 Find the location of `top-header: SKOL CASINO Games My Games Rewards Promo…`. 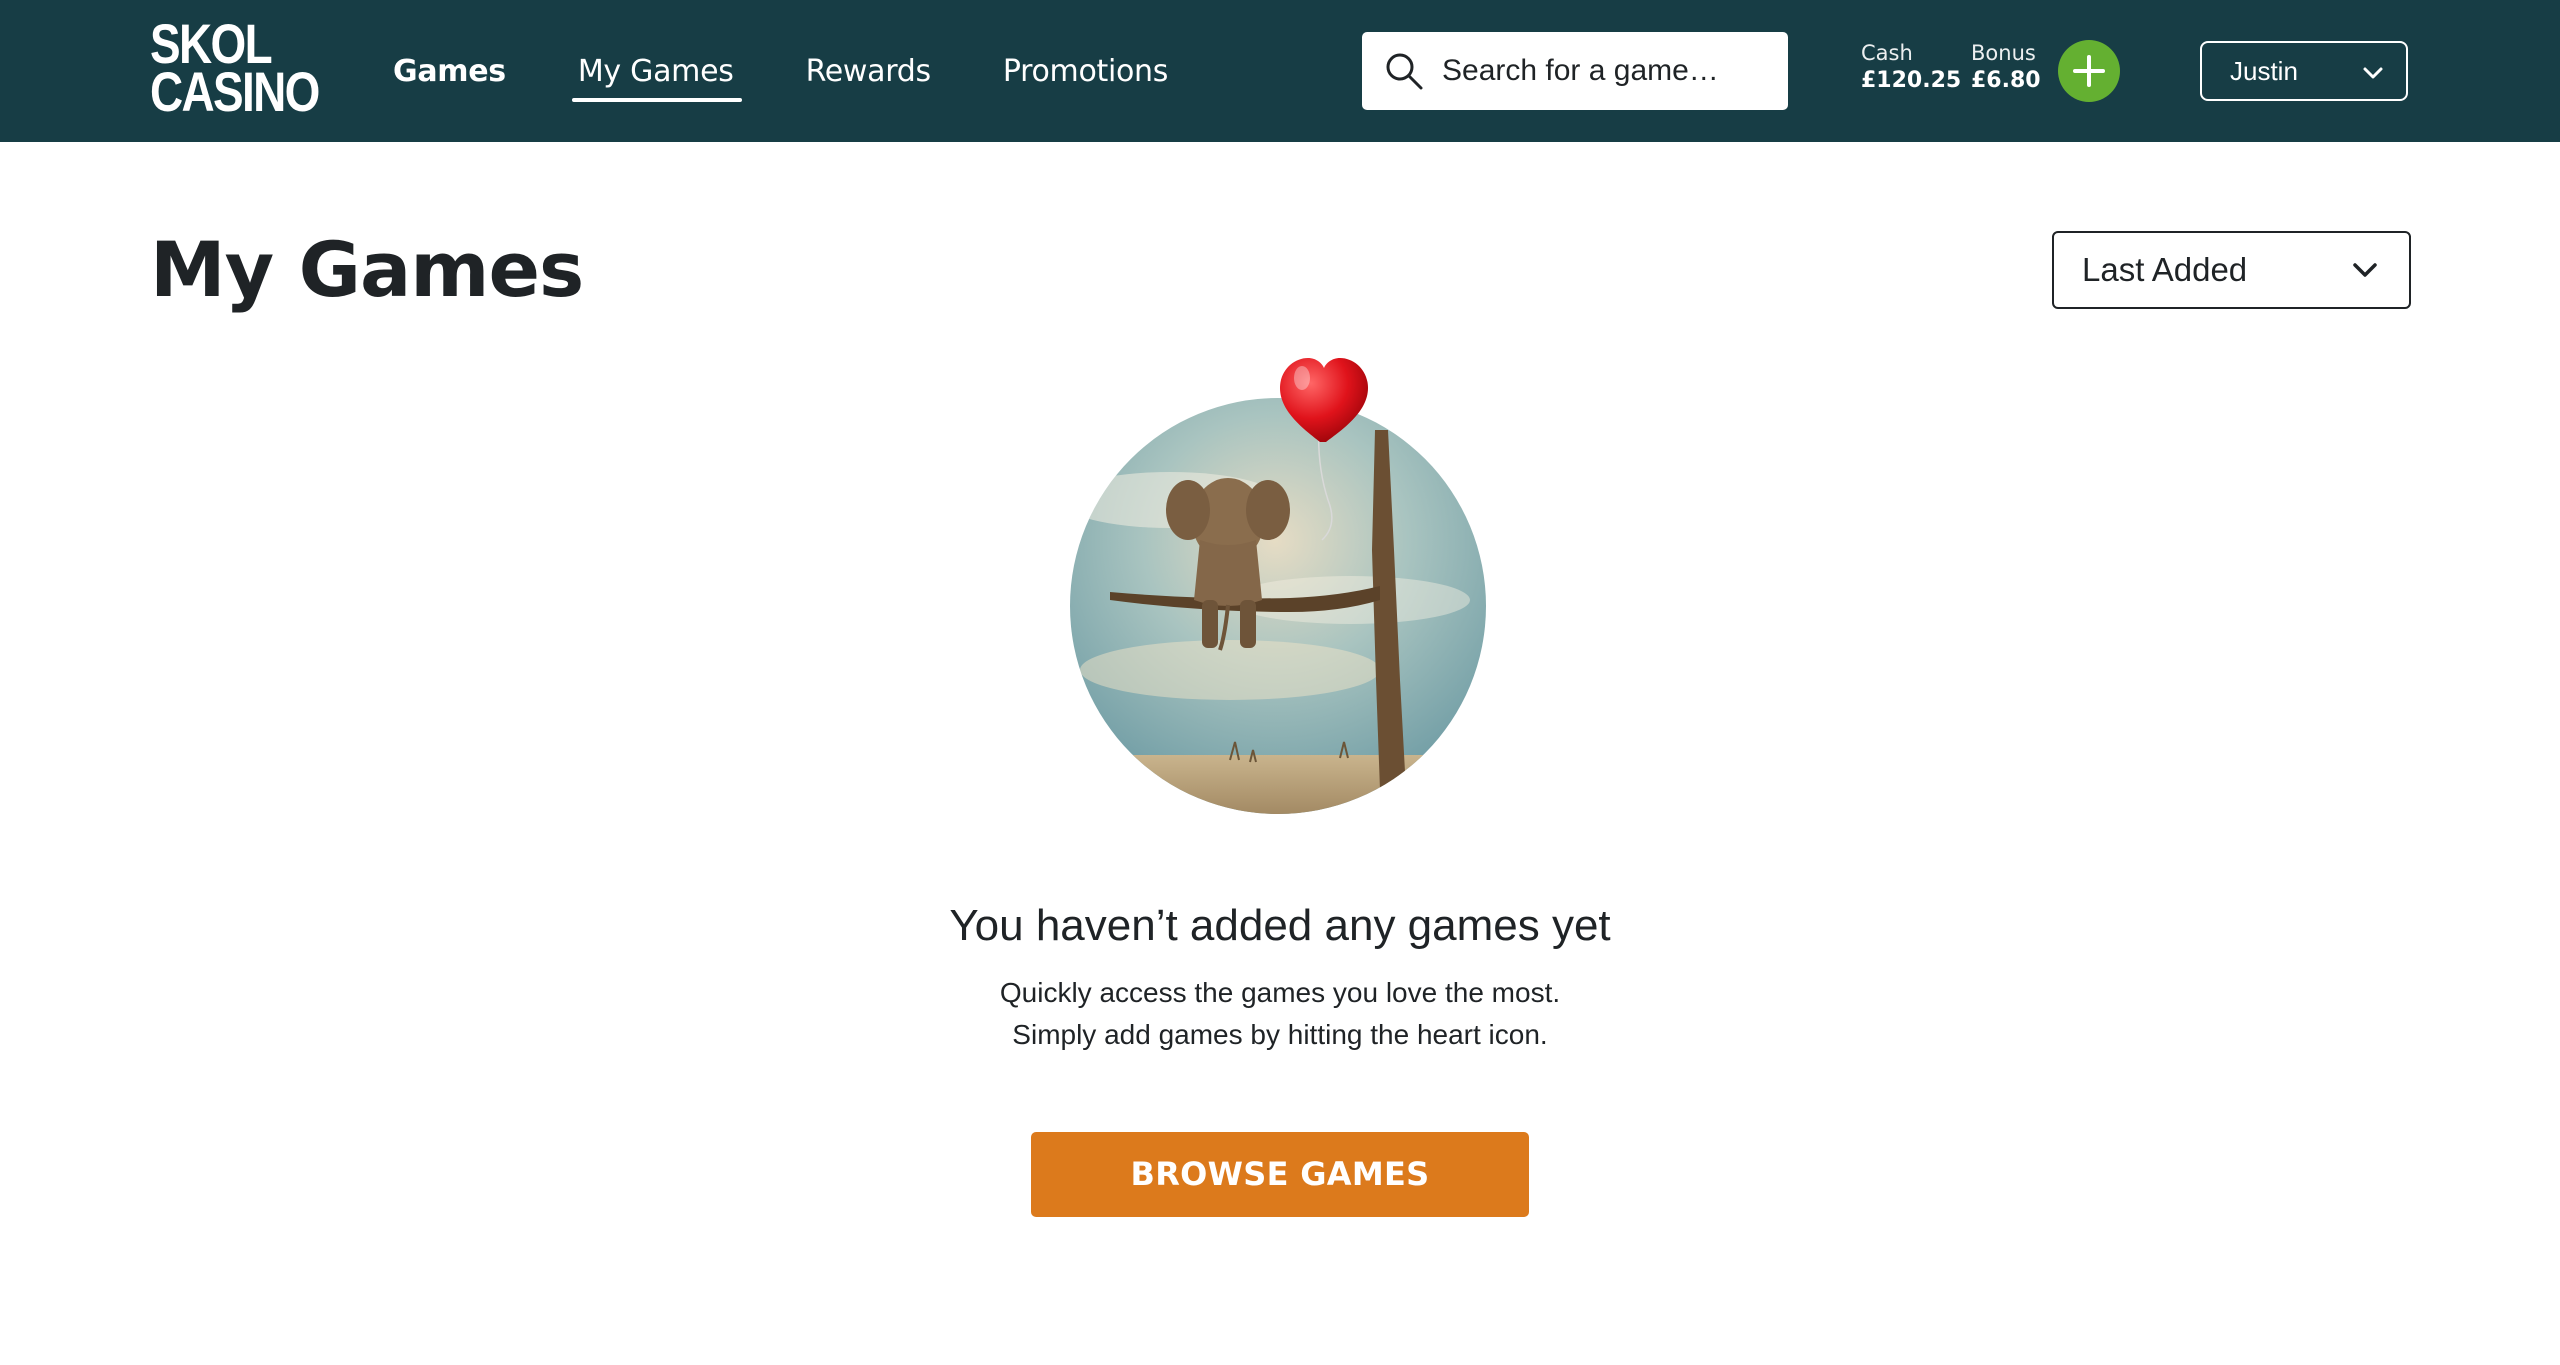

top-header: SKOL CASINO Games My Games Rewards Promo… is located at coordinates (1280, 71).